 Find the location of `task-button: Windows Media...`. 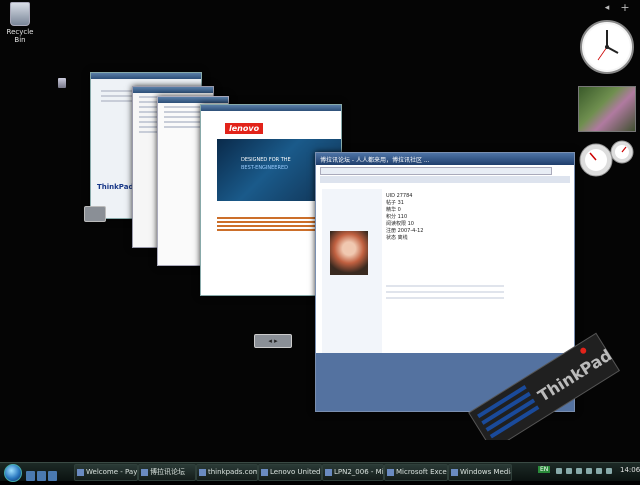

task-button: Windows Media... is located at coordinates (480, 472).